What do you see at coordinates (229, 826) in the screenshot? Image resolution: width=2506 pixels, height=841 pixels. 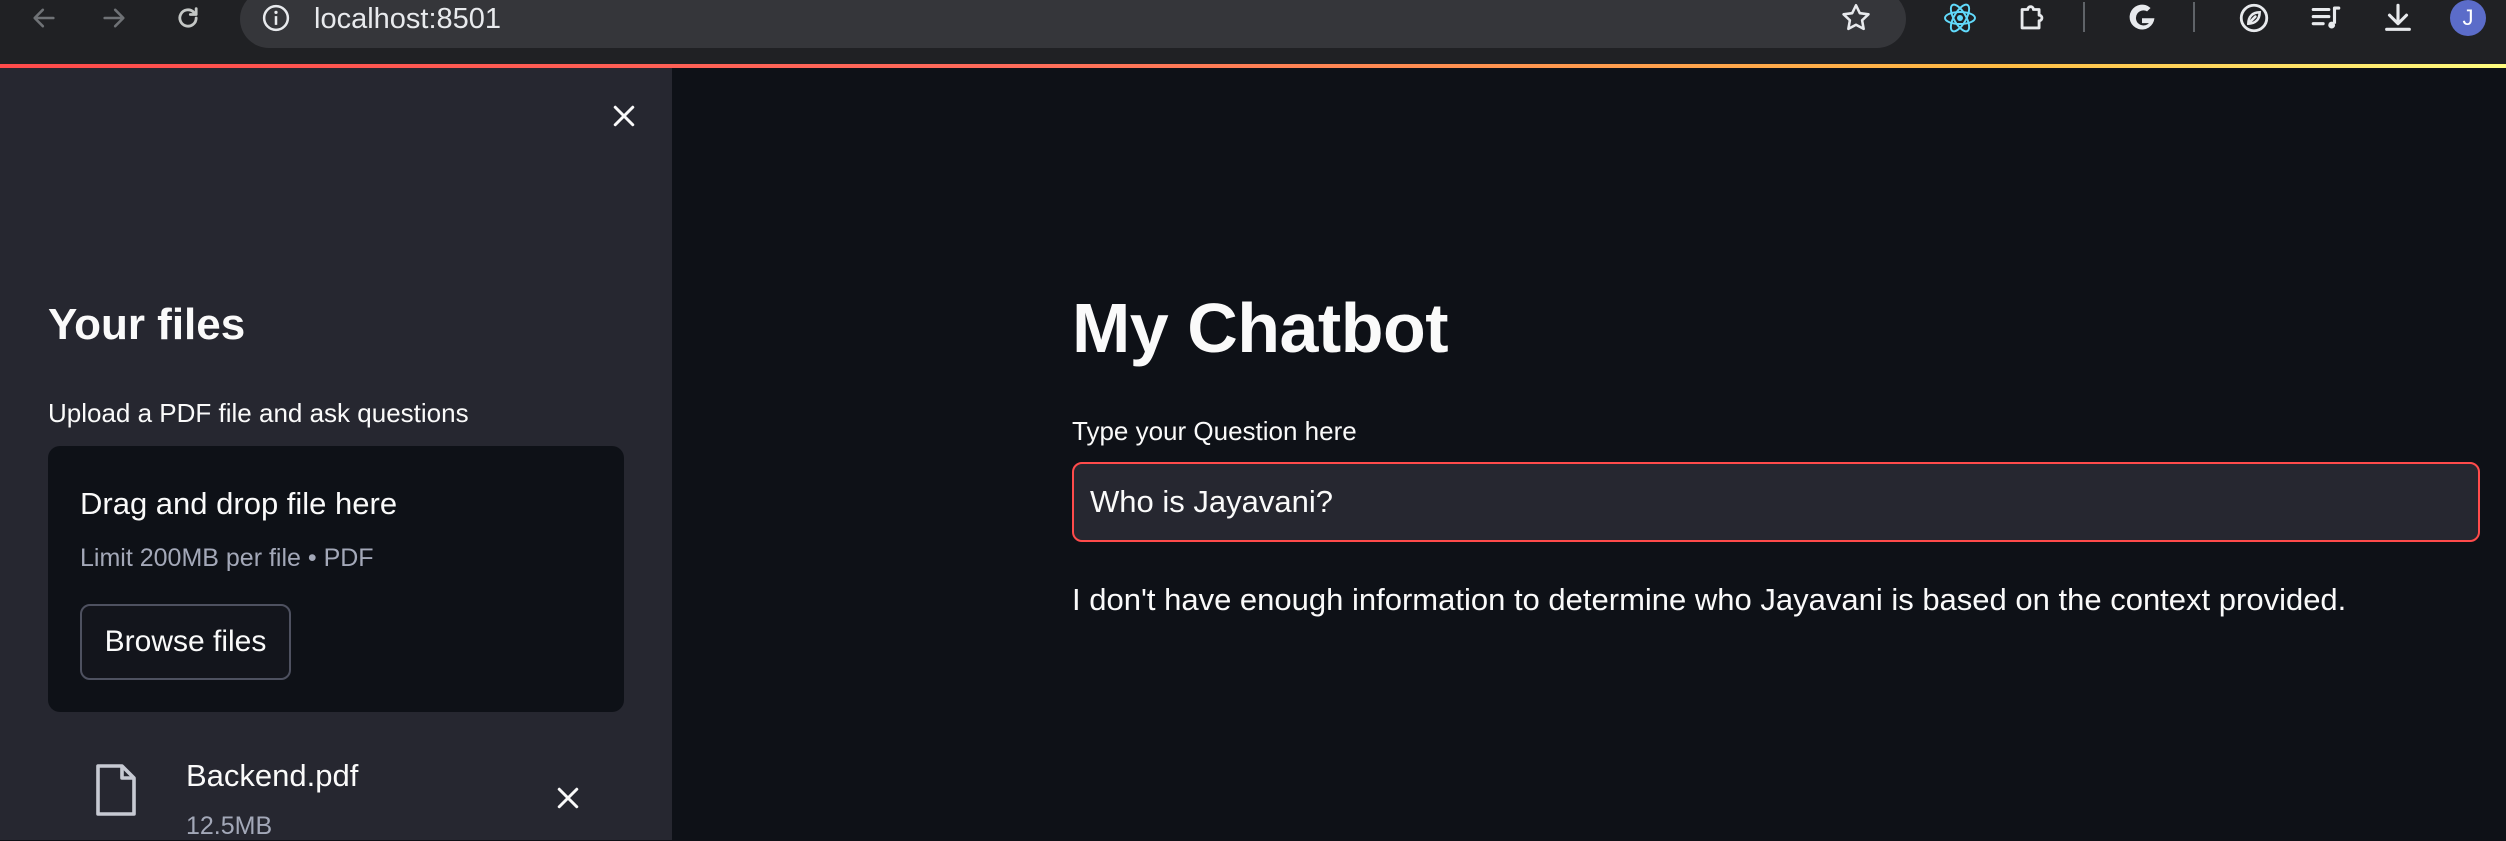 I see `file-size: 12.5MB` at bounding box center [229, 826].